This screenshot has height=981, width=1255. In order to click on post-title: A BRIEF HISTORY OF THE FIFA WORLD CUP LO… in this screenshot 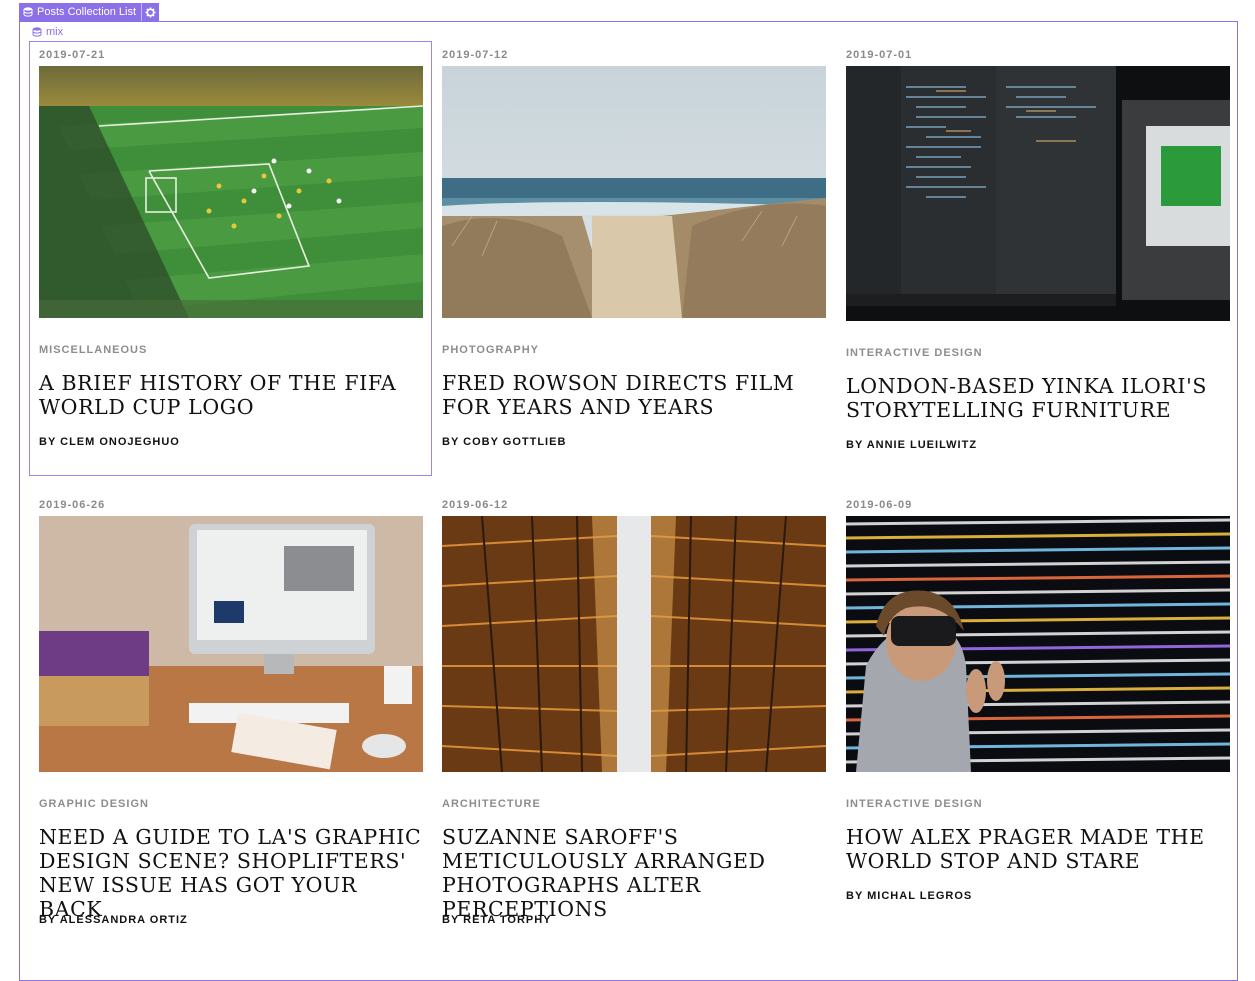, I will do `click(231, 395)`.